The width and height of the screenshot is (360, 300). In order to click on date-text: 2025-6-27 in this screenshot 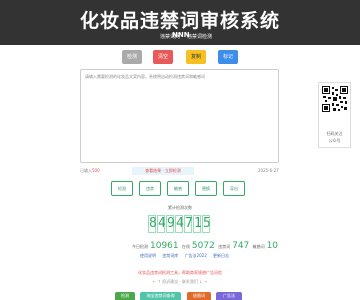, I will do `click(268, 170)`.